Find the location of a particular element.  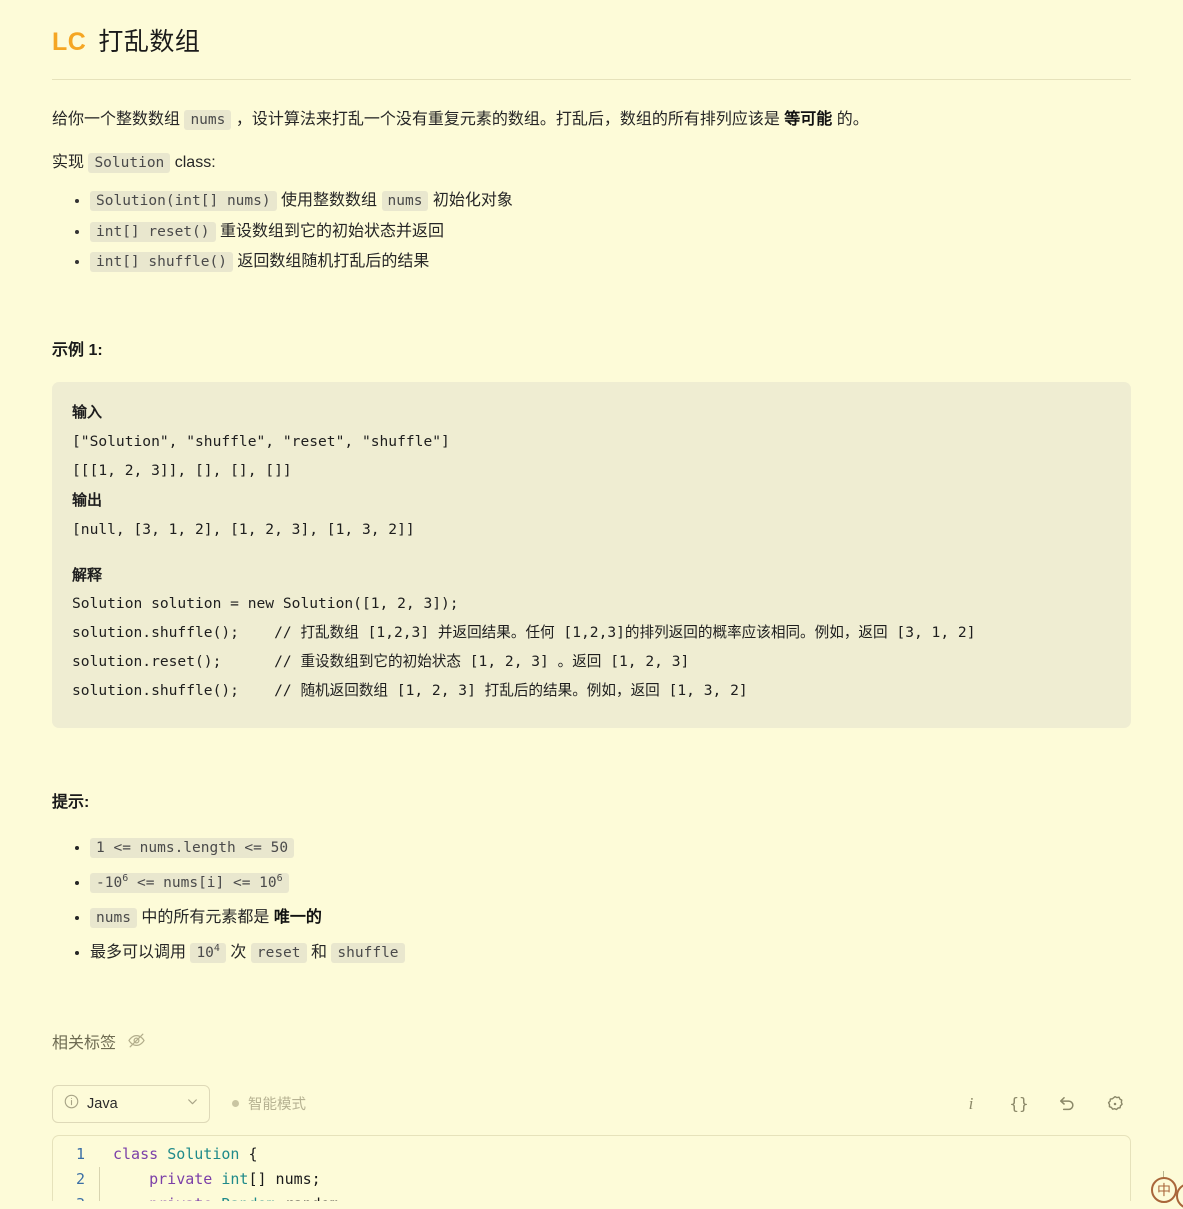

ime-language-badge: 中 is located at coordinates (1164, 1190).